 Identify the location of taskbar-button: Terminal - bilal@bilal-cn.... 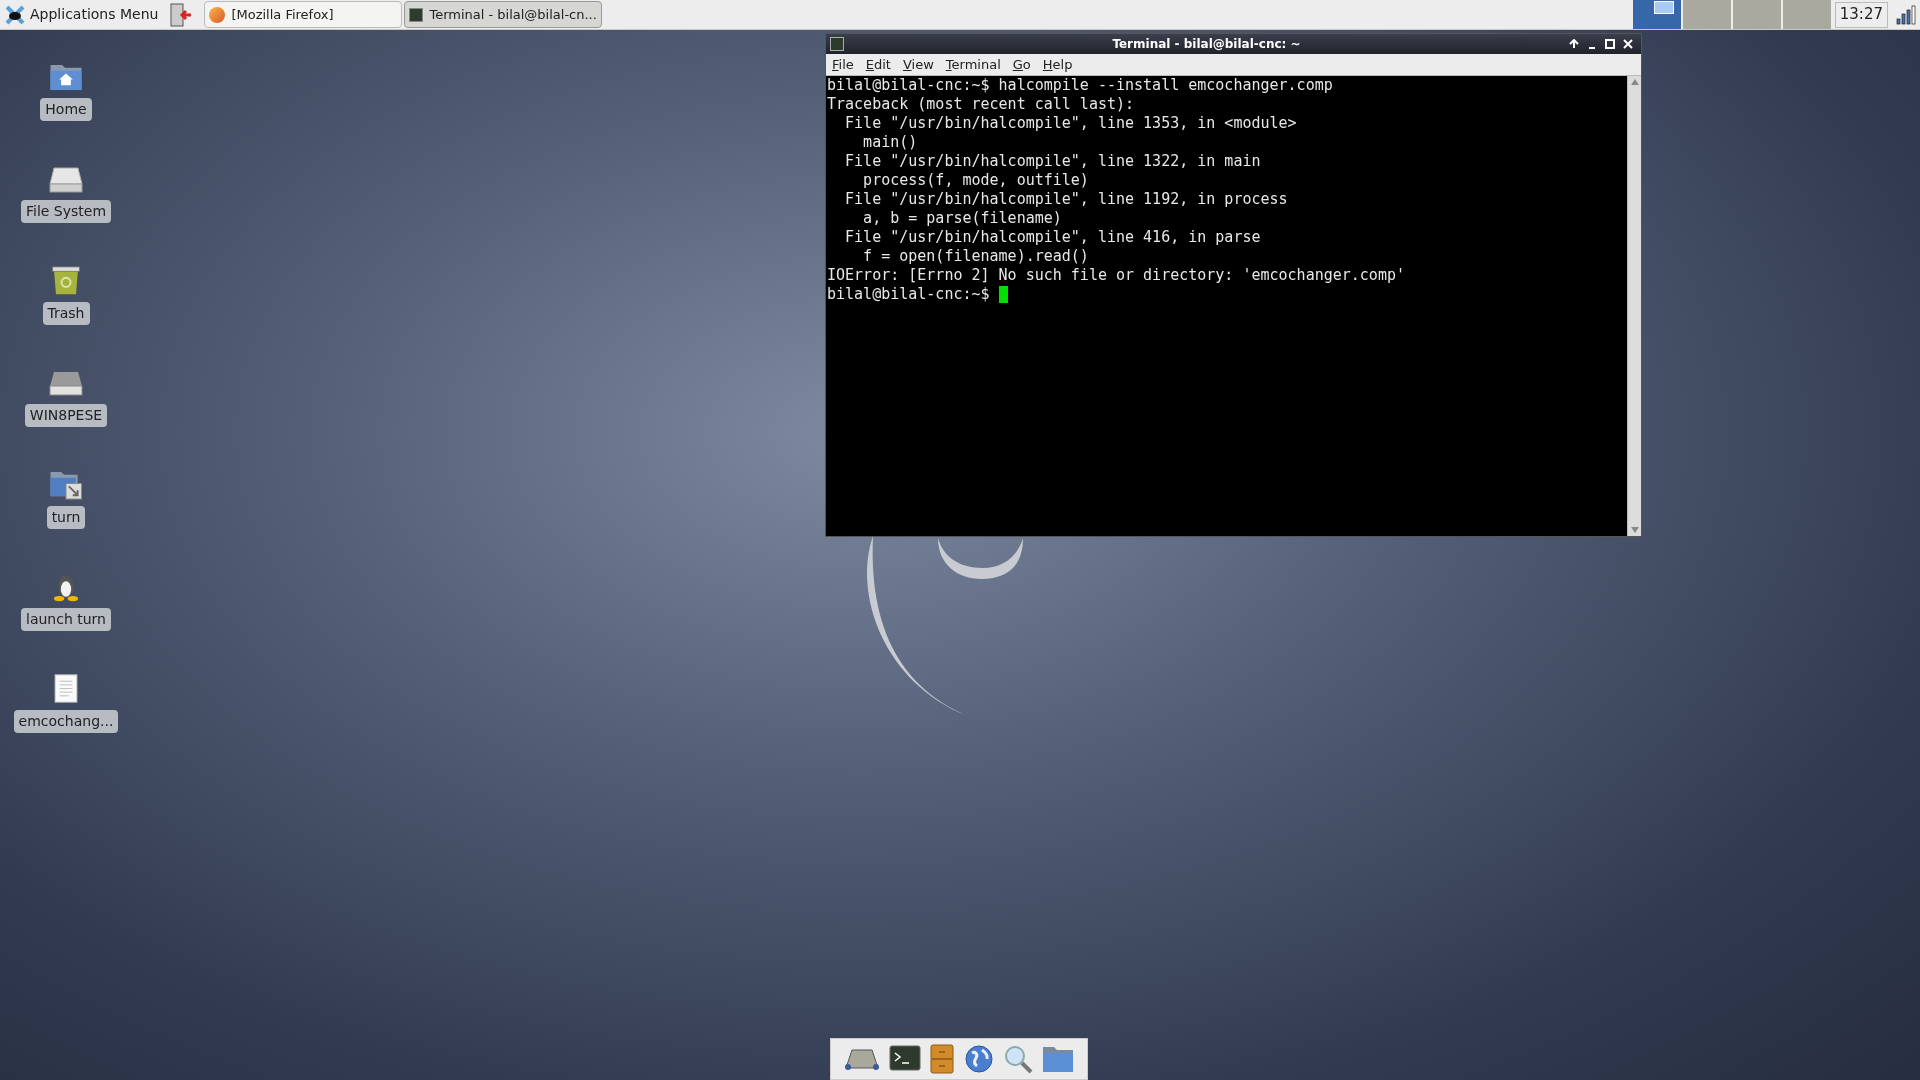
(503, 14).